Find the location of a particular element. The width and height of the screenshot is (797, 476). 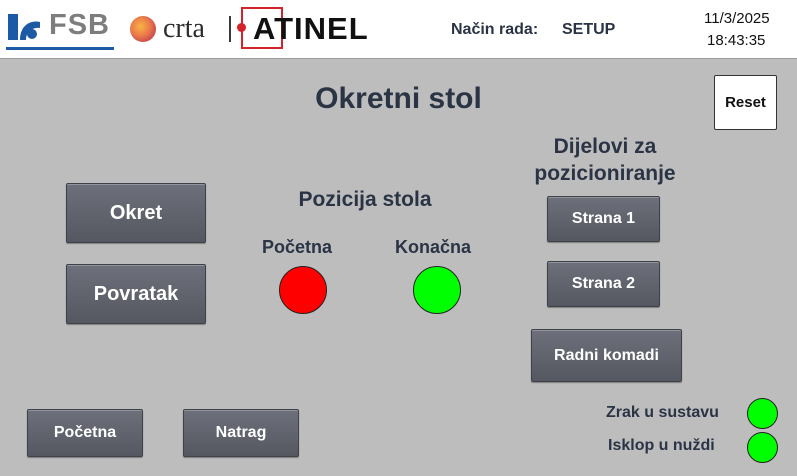

time-display: 18:43:35 is located at coordinates (736, 40).